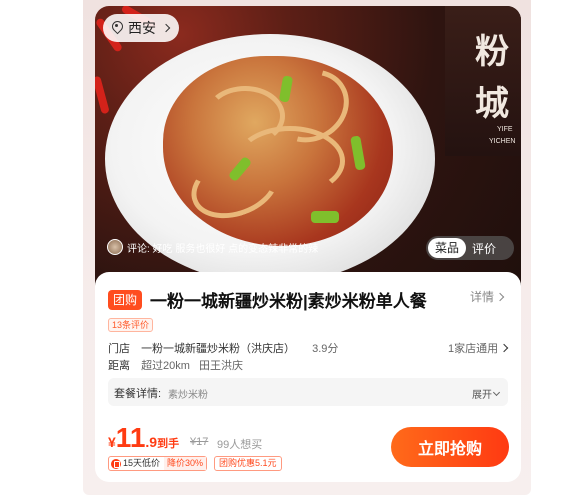  I want to click on distance-row: 距离 超过20km 田王洪庆, so click(175, 365).